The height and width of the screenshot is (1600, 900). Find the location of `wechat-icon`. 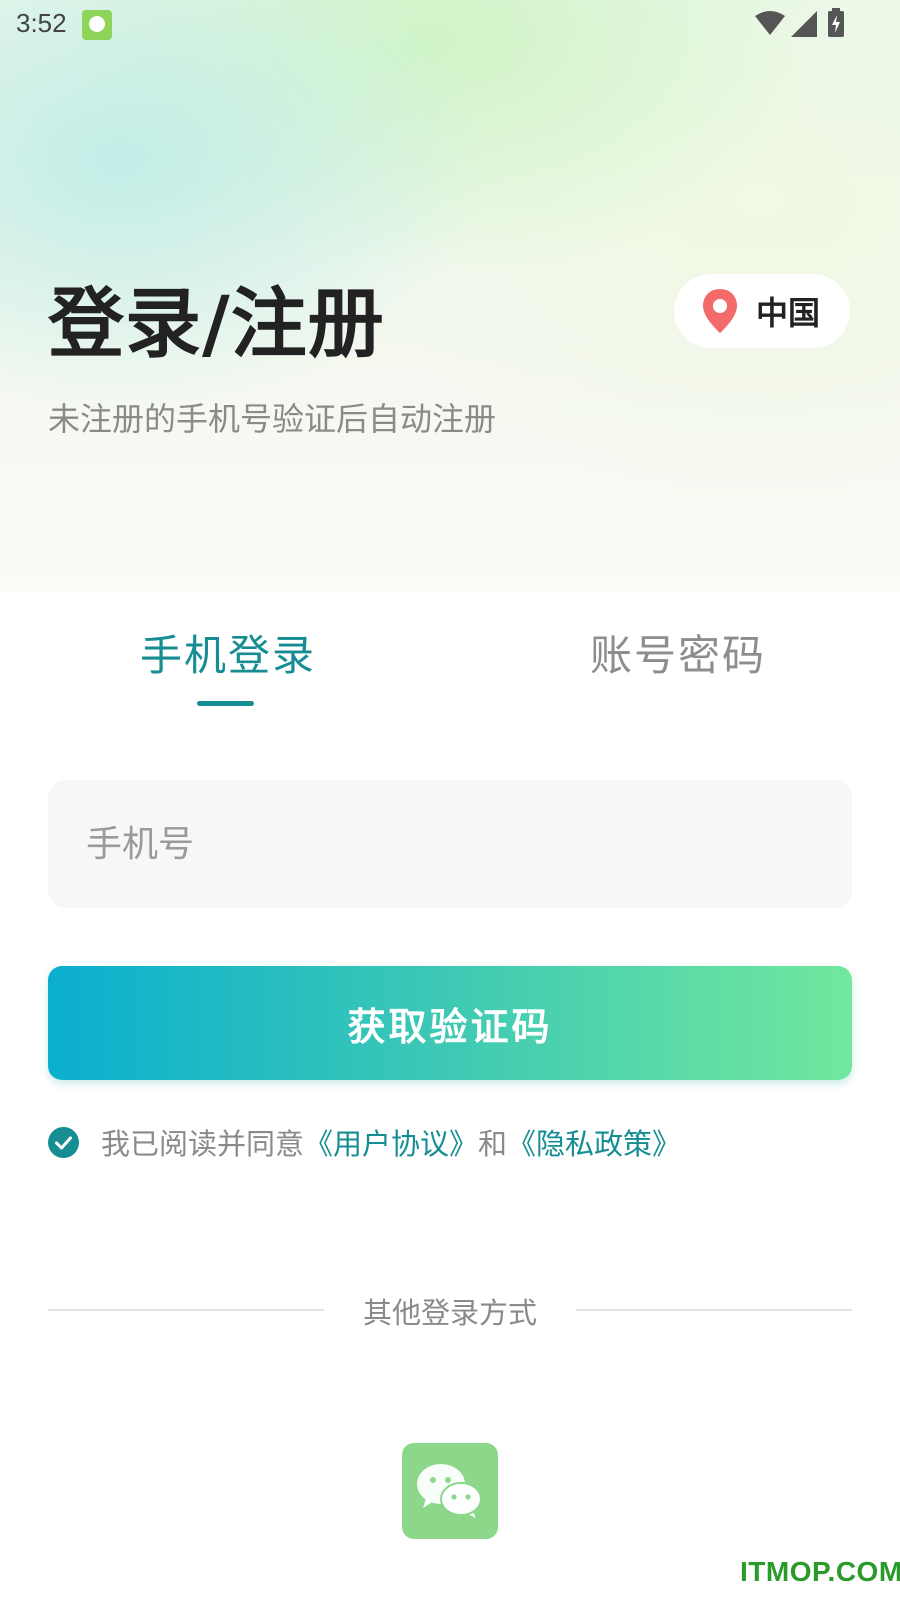

wechat-icon is located at coordinates (449, 1491).